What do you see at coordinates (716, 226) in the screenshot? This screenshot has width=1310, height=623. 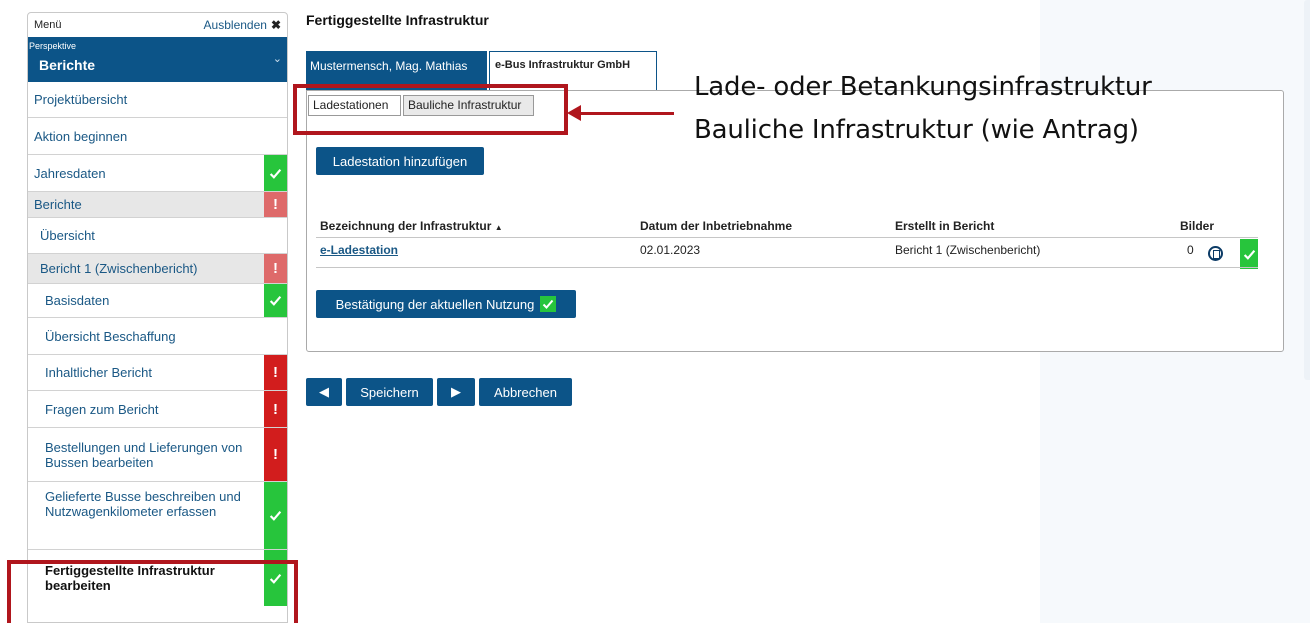 I see `column-header-date: Datum der Inbetriebnahme` at bounding box center [716, 226].